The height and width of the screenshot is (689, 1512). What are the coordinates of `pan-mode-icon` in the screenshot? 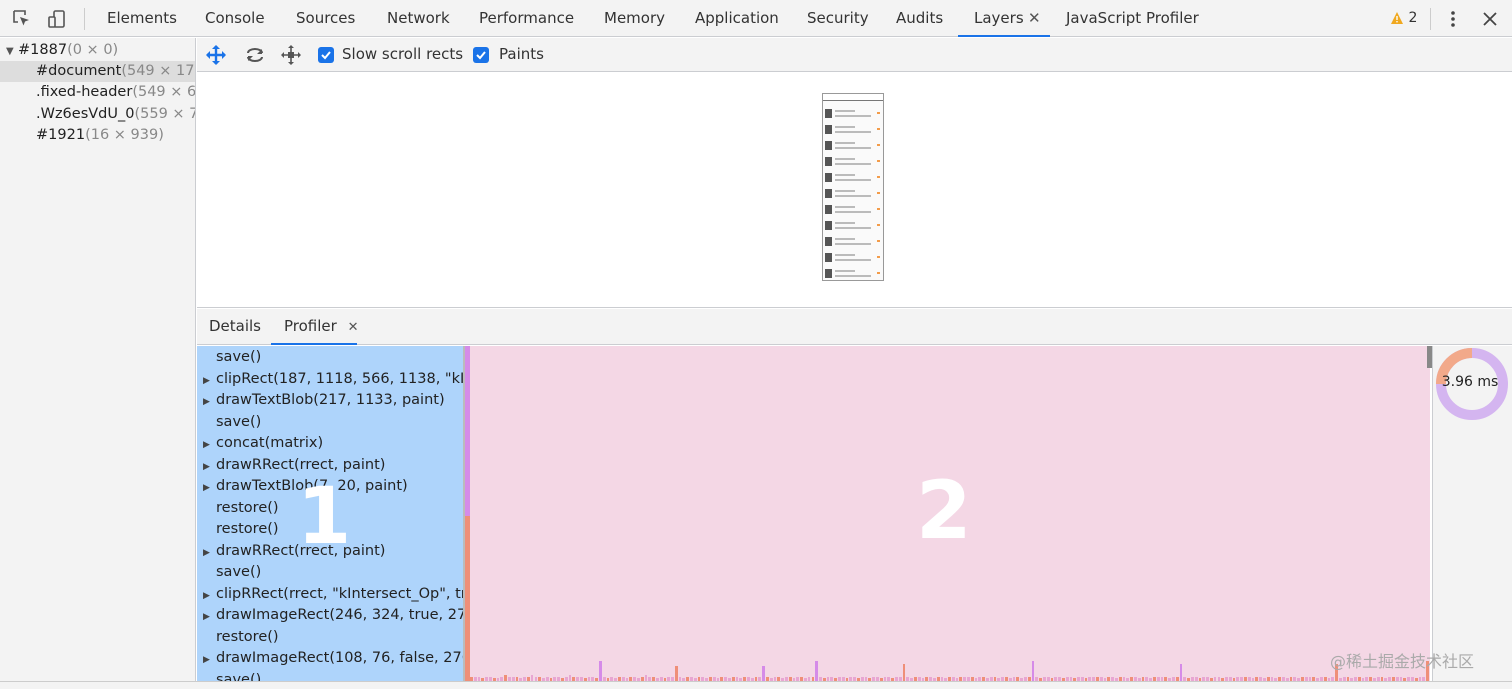 It's located at (216, 55).